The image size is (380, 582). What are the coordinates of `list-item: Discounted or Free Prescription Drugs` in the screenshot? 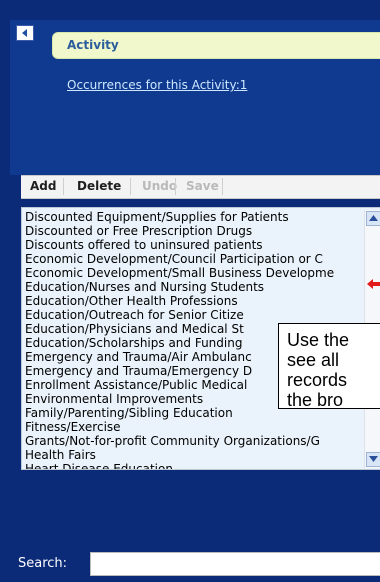 It's located at (138, 231).